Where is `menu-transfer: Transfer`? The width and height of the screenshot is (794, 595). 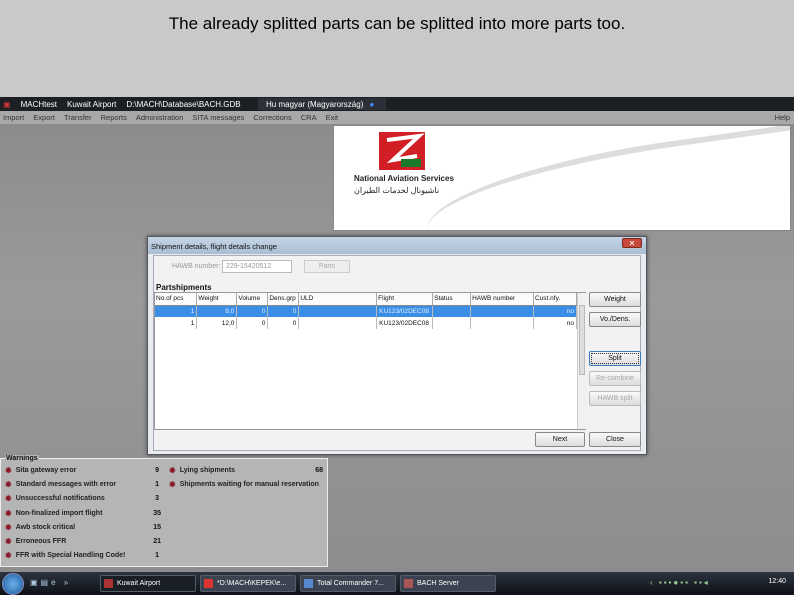 menu-transfer: Transfer is located at coordinates (78, 117).